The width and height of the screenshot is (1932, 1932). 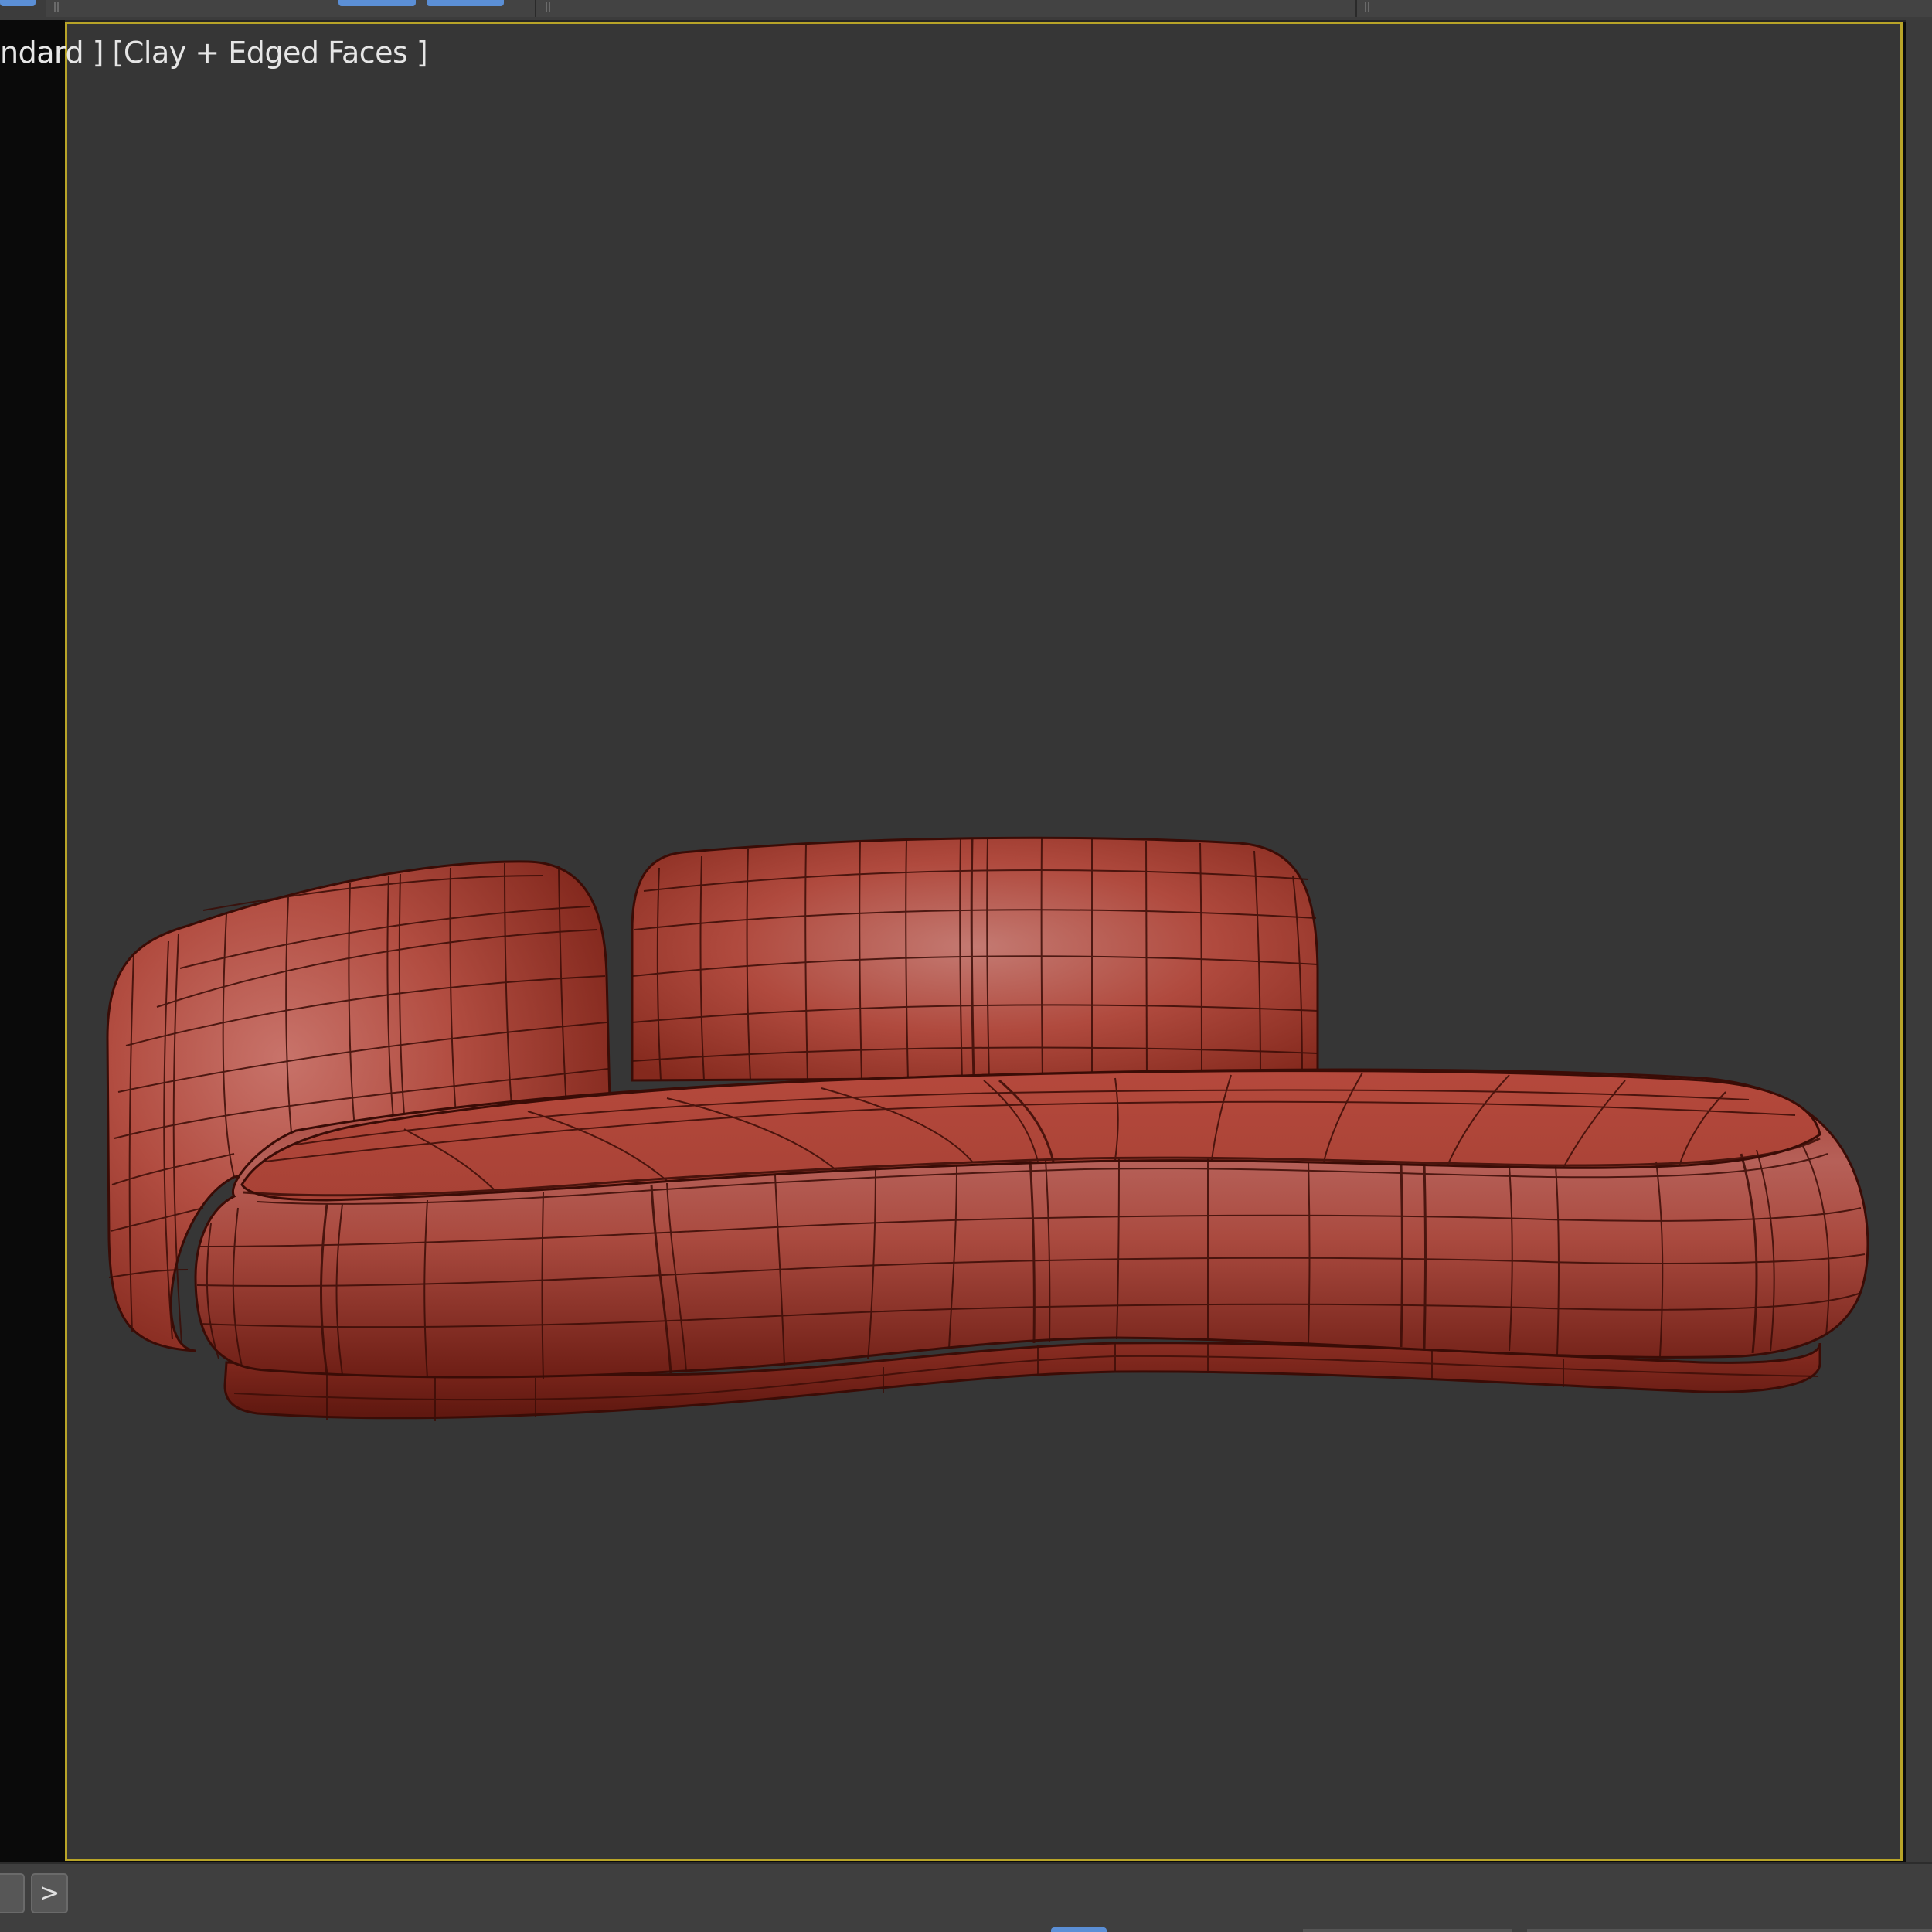 I want to click on center-back-cushion, so click(x=975, y=959).